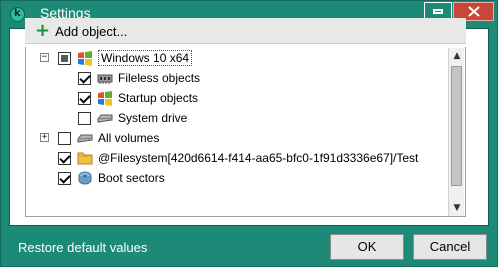 This screenshot has height=267, width=498. Describe the element at coordinates (474, 11) in the screenshot. I see `close-icon` at that location.